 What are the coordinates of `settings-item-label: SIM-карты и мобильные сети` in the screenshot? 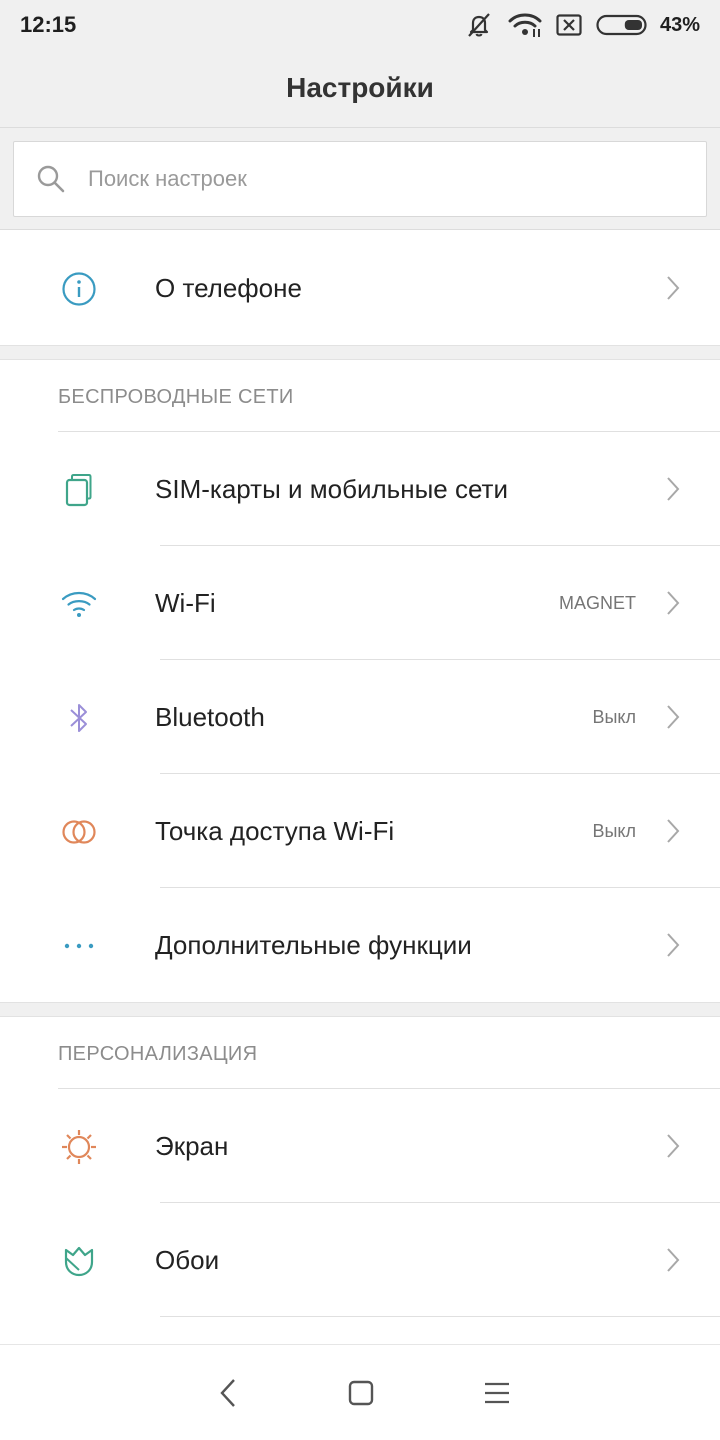 It's located at (331, 489).